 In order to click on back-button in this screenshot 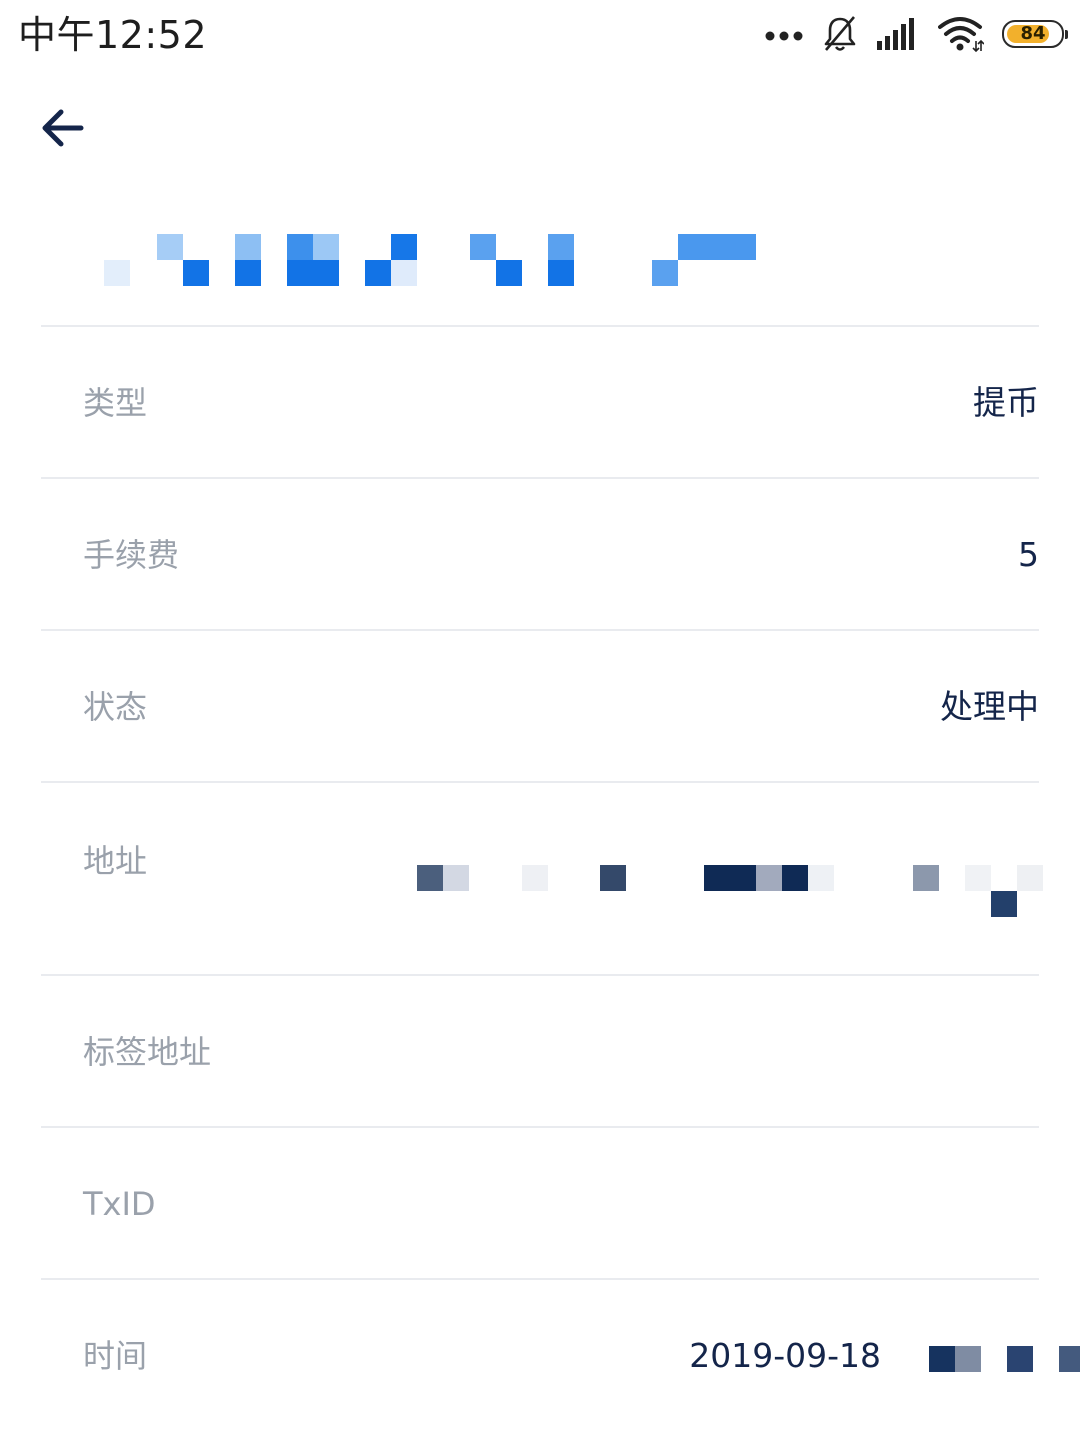, I will do `click(62, 128)`.